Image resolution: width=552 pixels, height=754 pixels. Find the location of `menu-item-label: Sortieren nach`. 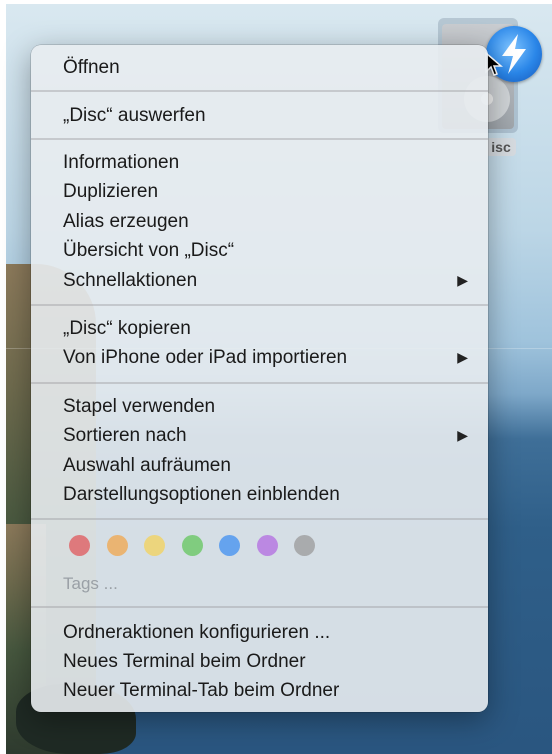

menu-item-label: Sortieren nach is located at coordinates (125, 435).